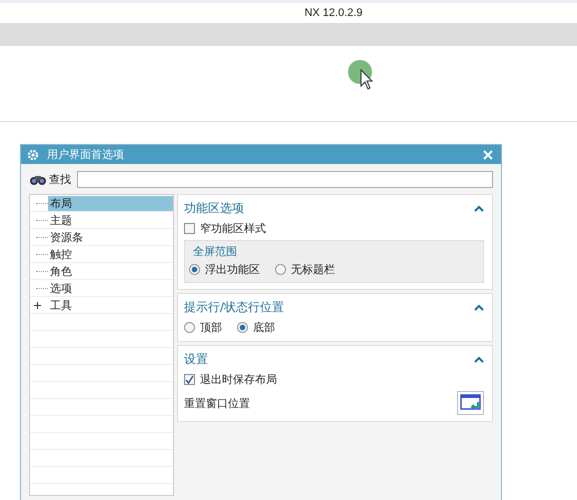 This screenshot has width=577, height=500. What do you see at coordinates (361, 75) in the screenshot?
I see `cursor-icon` at bounding box center [361, 75].